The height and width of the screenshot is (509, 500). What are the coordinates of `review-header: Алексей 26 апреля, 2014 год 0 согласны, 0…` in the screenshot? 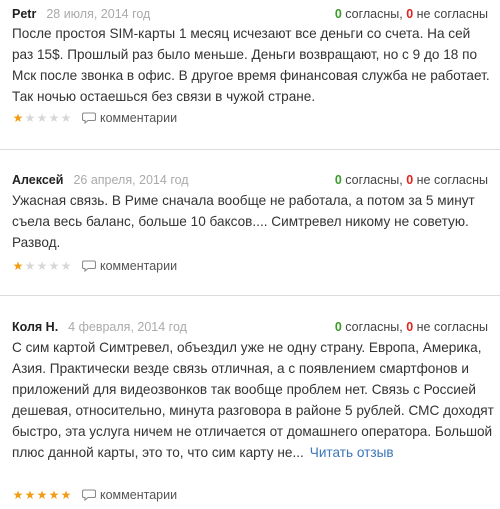 It's located at (253, 180).